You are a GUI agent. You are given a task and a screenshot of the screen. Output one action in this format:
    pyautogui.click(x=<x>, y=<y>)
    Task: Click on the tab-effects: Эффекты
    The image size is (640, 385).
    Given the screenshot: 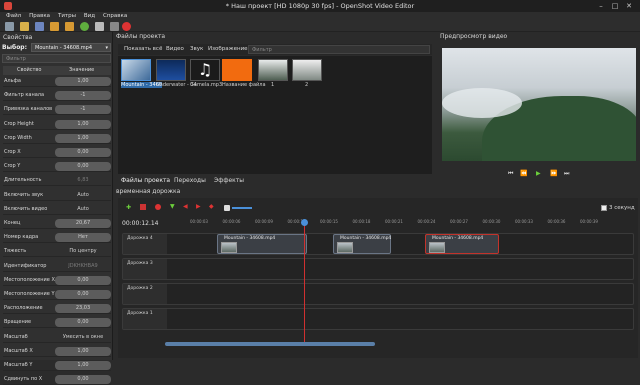 What is the action you would take?
    pyautogui.click(x=229, y=180)
    